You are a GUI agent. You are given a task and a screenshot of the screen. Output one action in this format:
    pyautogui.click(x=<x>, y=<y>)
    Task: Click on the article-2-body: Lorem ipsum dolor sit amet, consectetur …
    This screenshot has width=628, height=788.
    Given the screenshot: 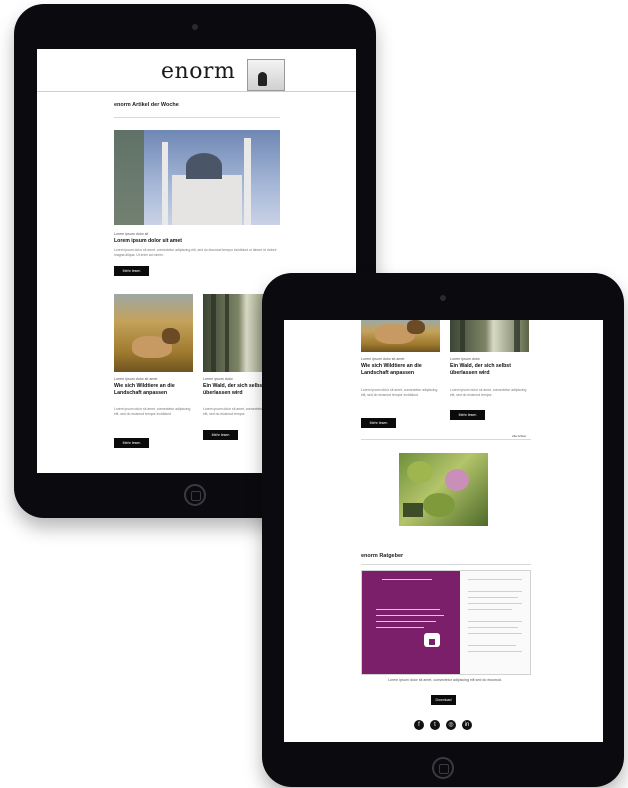 What is the action you would take?
    pyautogui.click(x=488, y=392)
    